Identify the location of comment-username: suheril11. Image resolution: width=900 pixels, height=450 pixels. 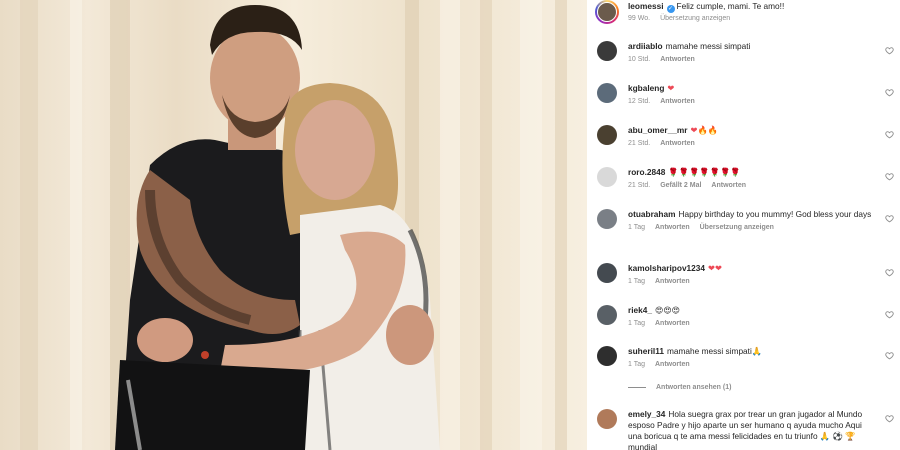
(646, 351).